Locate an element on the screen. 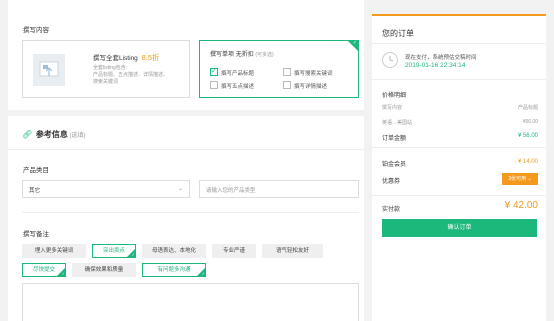 This screenshot has height=321, width=554. single-item-title: 撰写单项 is located at coordinates (222, 55).